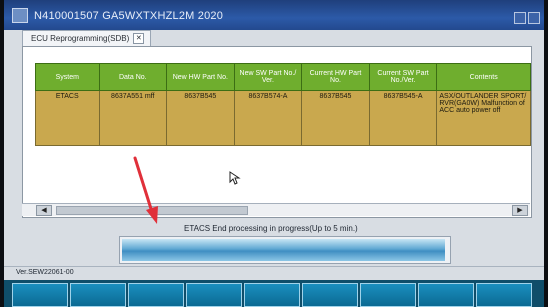 This screenshot has height=307, width=548. I want to click on bottom-button-bar, so click(274, 293).